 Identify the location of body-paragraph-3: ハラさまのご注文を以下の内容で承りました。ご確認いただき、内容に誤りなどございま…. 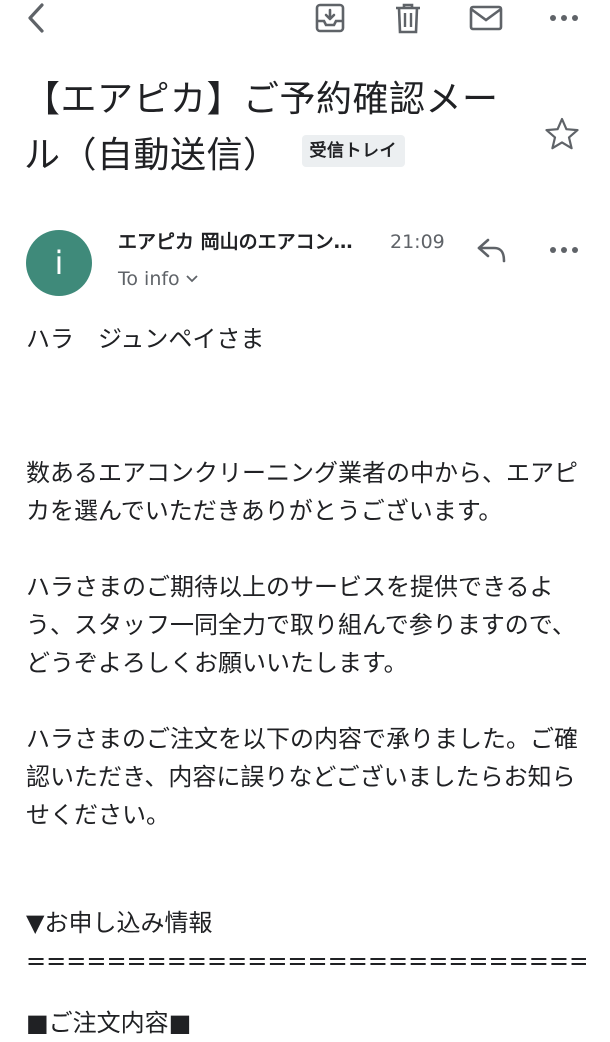
(302, 777).